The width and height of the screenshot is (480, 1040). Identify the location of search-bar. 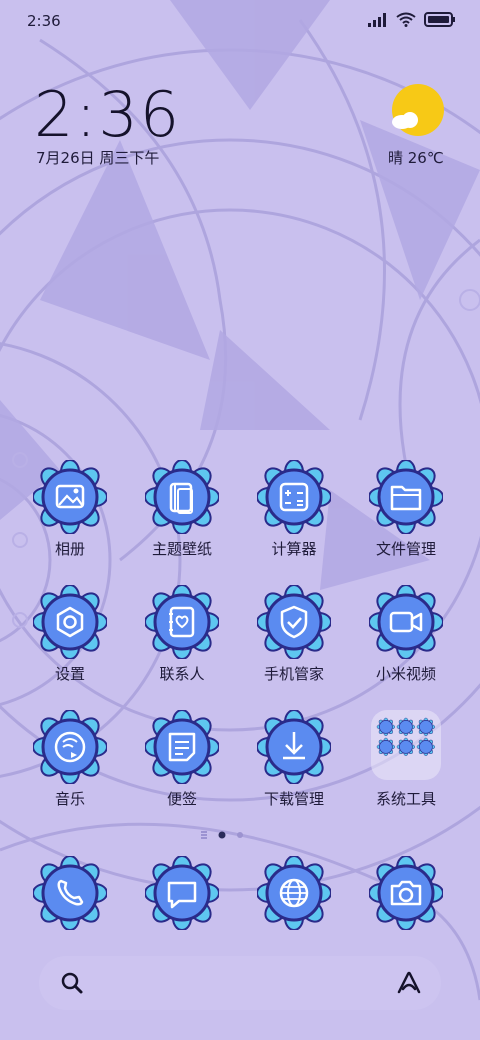
(240, 983).